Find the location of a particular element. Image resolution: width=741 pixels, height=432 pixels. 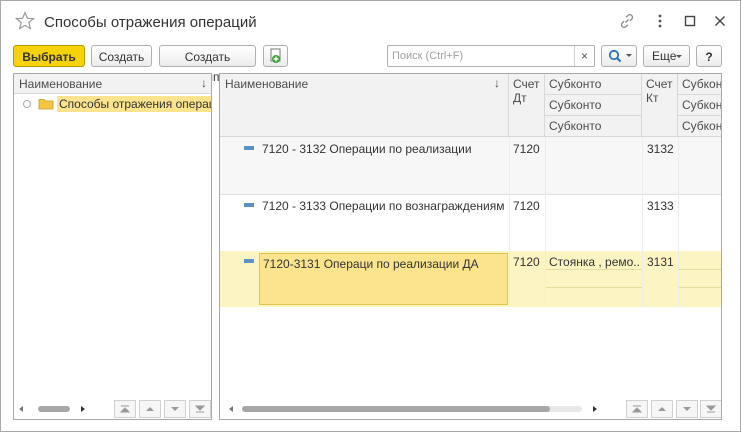

col-header-kt-subconto-3-label: Субконто is located at coordinates (702, 126).